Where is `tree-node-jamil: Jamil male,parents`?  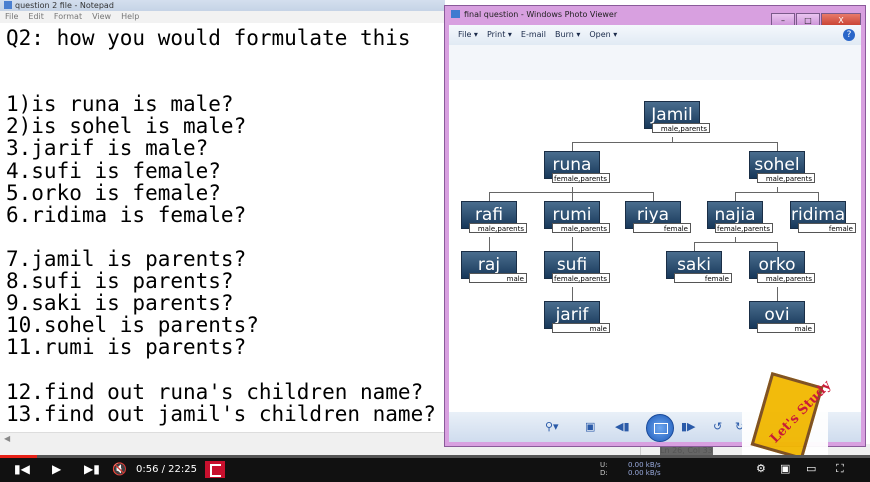
tree-node-jamil: Jamil male,parents is located at coordinates (677, 119).